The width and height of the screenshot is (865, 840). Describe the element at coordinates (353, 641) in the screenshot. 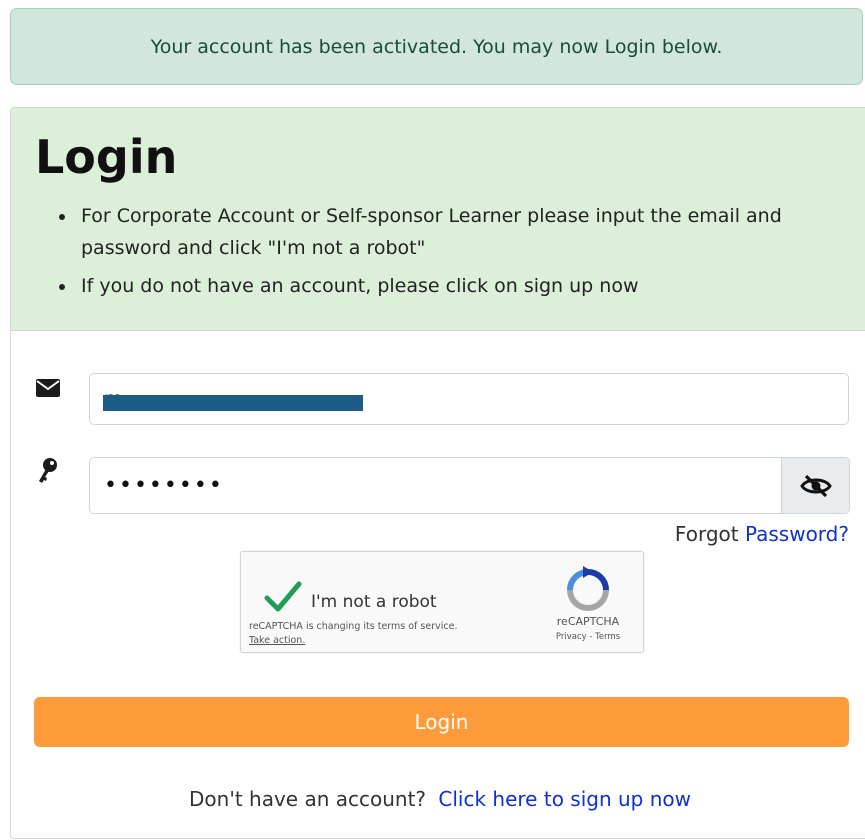

I see `recaptcha-take-action-link: Take action.` at that location.